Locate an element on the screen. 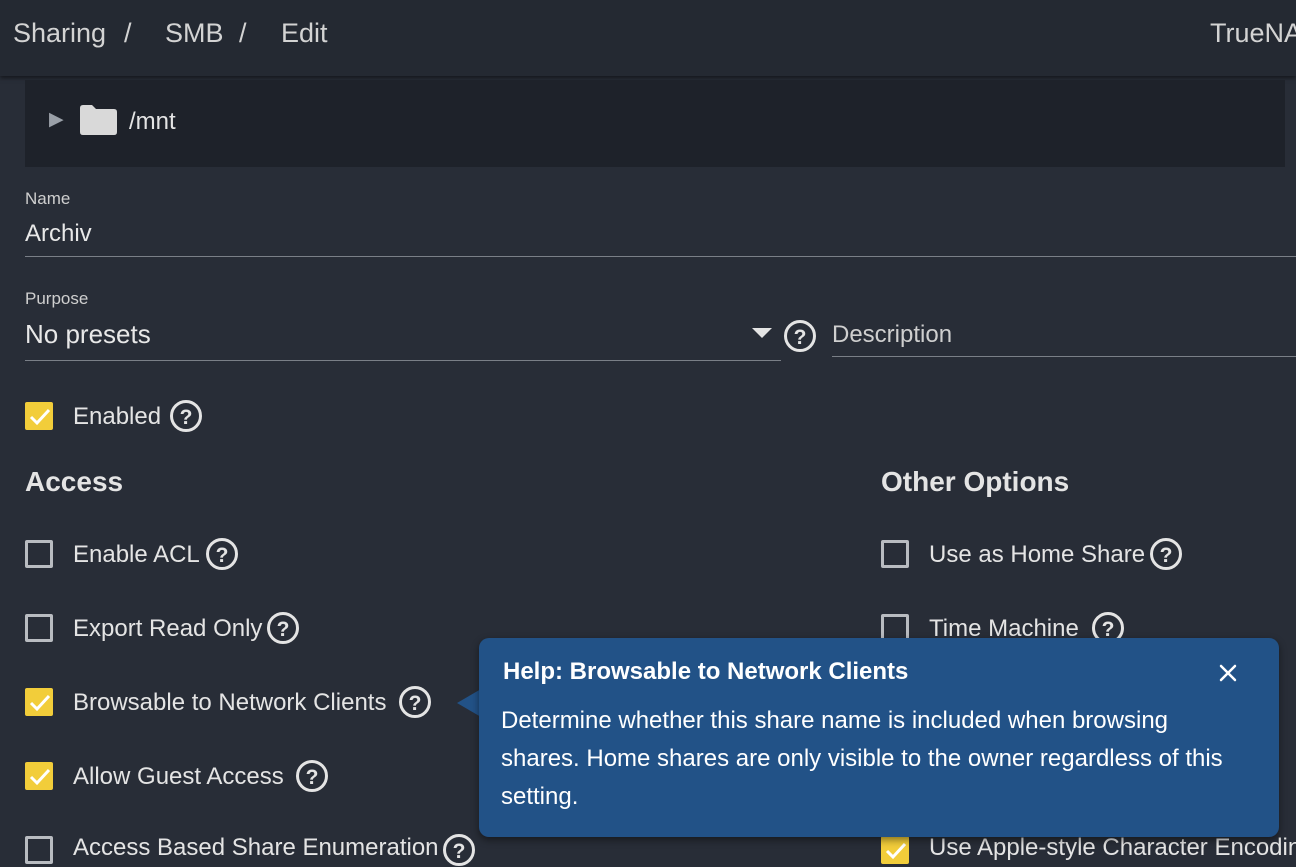 This screenshot has width=1296, height=867. purpose-underline is located at coordinates (403, 360).